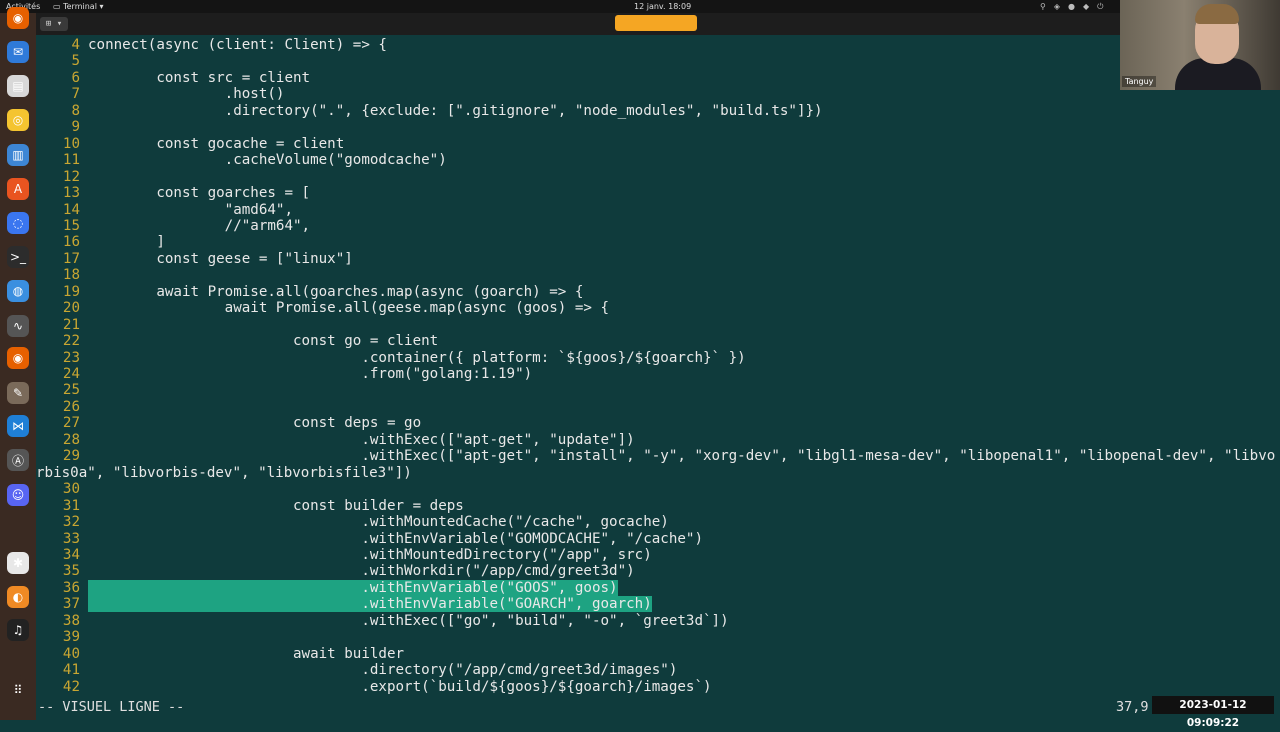 Image resolution: width=1280 pixels, height=732 pixels. I want to click on code-line: 10 const gocache = client, so click(190, 144).